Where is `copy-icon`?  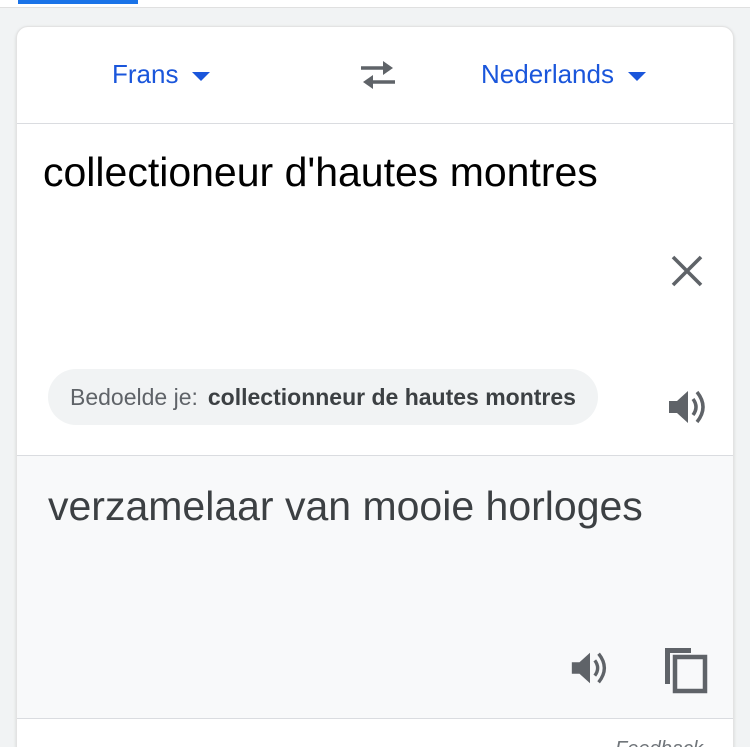
copy-icon is located at coordinates (686, 671).